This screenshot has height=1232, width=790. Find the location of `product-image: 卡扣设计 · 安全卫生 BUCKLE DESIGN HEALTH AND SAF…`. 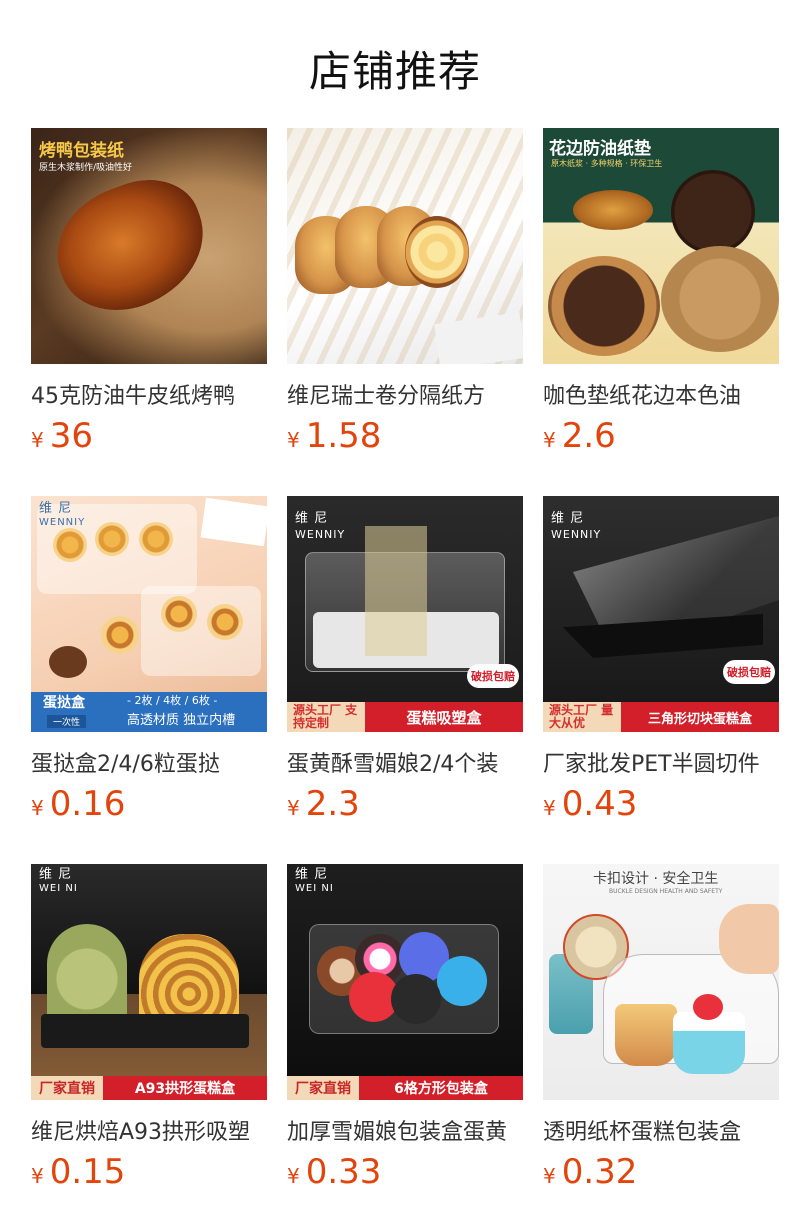

product-image: 卡扣设计 · 安全卫生 BUCKLE DESIGN HEALTH AND SAF… is located at coordinates (661, 982).